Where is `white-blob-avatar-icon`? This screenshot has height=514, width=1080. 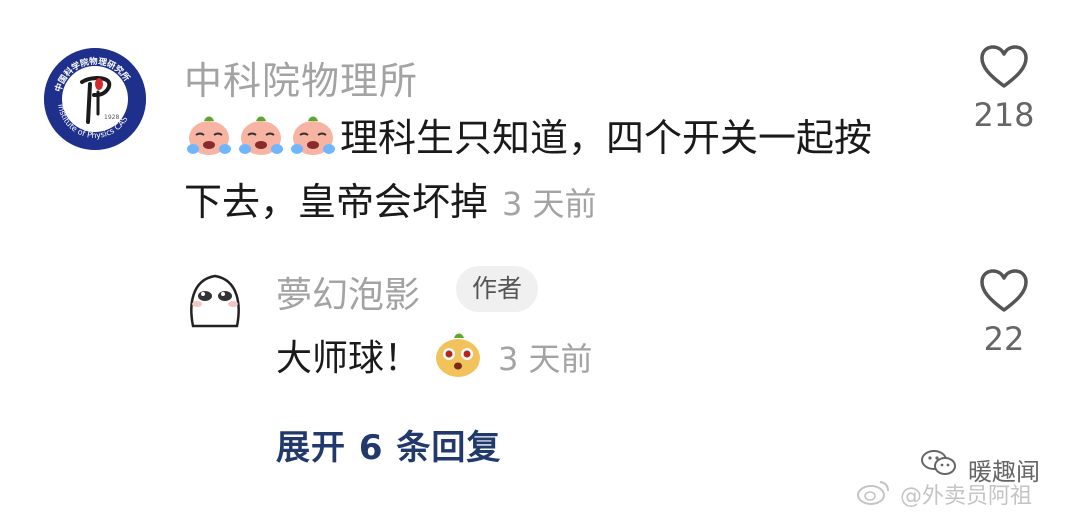 white-blob-avatar-icon is located at coordinates (215, 301).